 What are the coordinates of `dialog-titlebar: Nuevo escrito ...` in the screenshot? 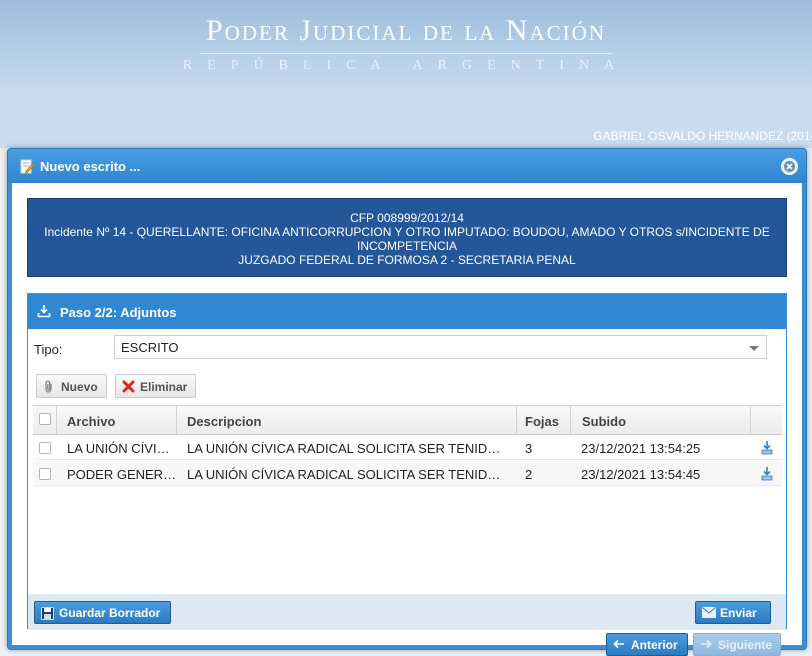 It's located at (407, 166).